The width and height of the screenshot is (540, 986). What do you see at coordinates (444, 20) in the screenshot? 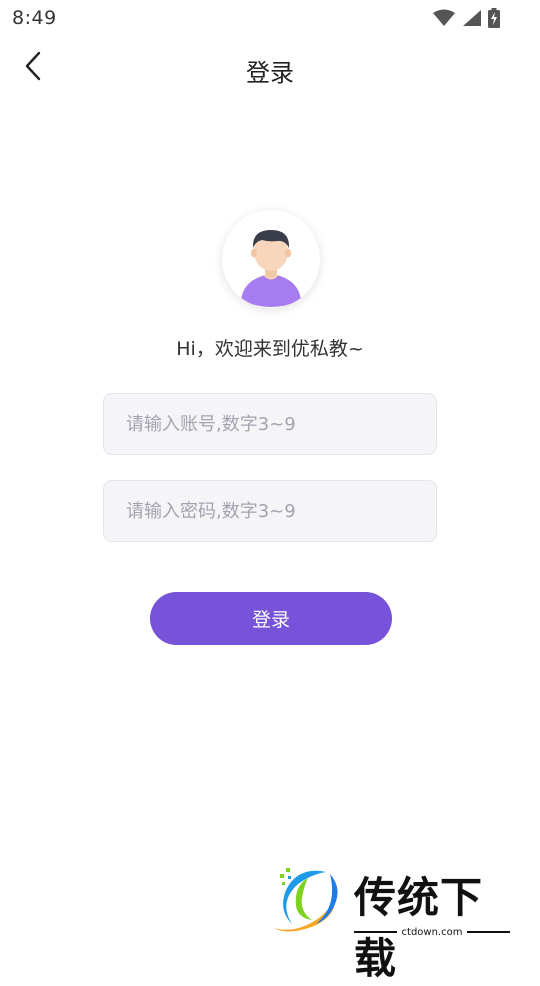
I see `wifi-icon` at bounding box center [444, 20].